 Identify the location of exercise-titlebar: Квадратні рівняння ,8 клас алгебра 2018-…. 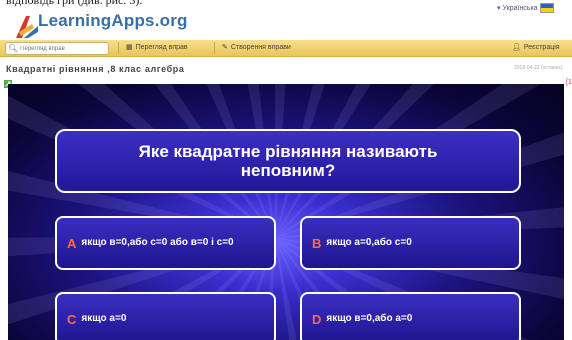
(286, 68).